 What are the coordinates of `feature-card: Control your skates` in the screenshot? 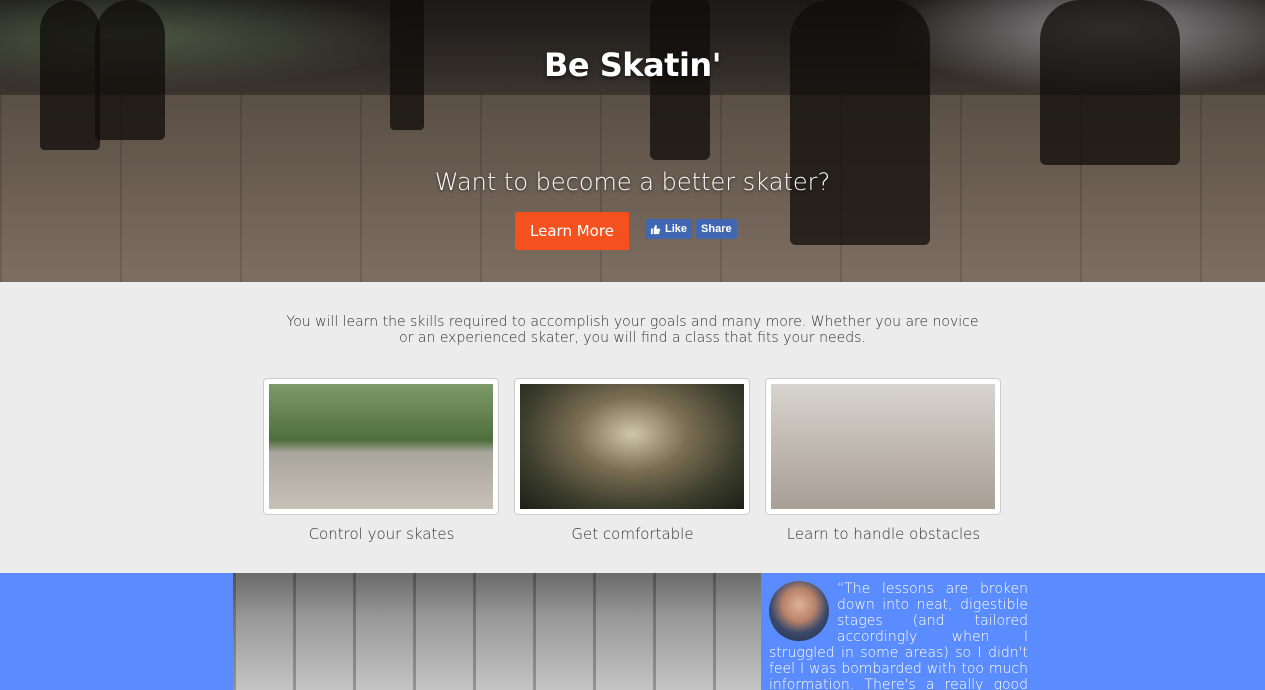 It's located at (381, 460).